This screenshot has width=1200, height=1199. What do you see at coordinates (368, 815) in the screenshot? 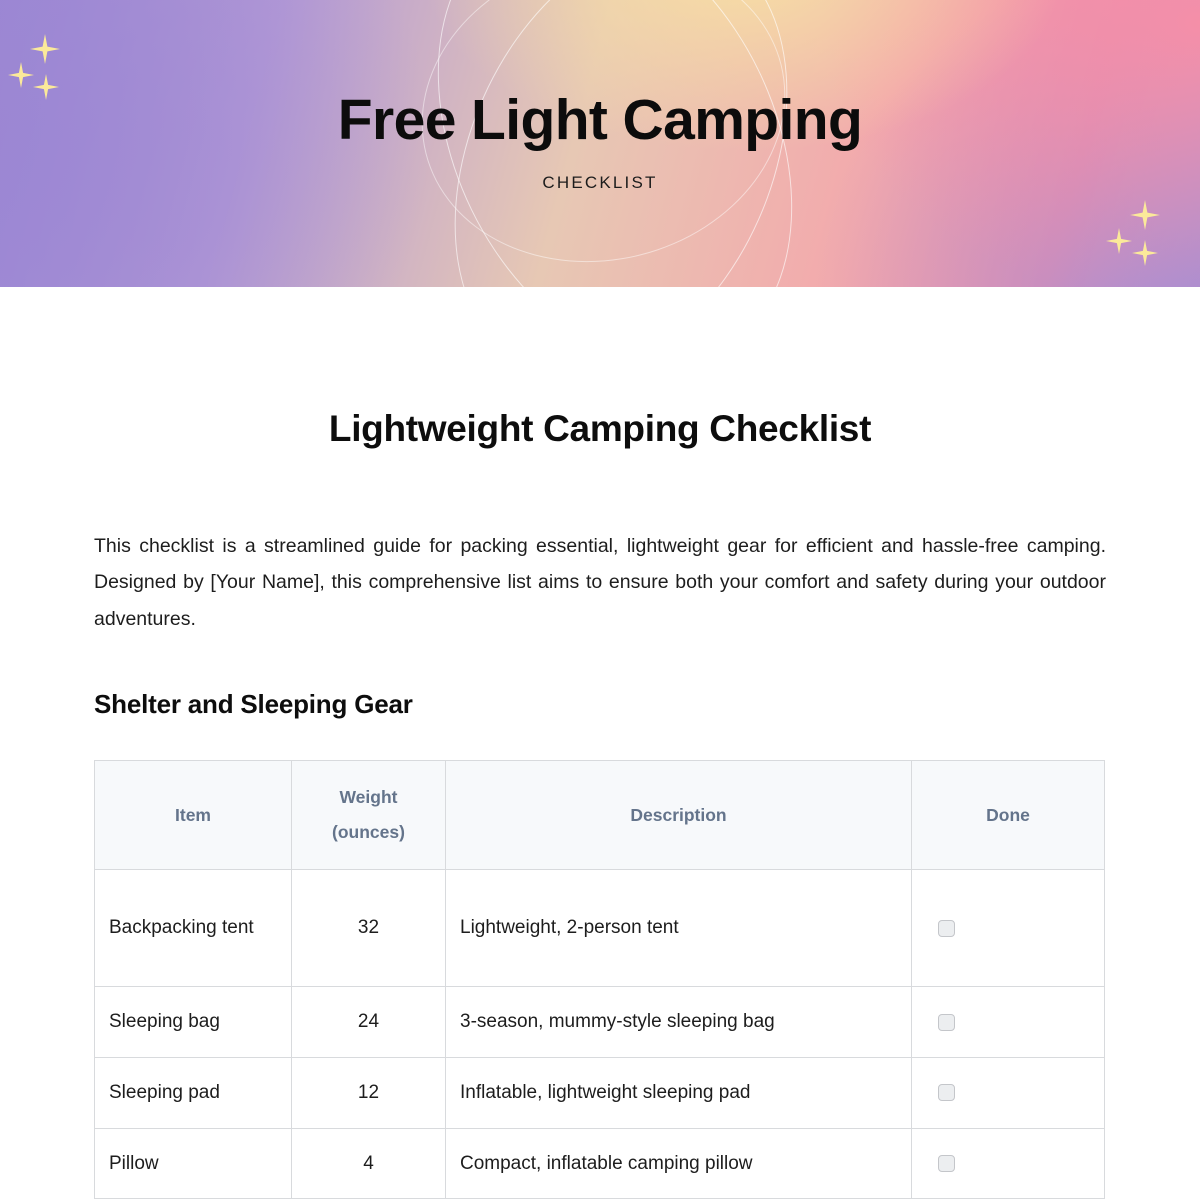
I see `column-header-weight: Weight (ounces)` at bounding box center [368, 815].